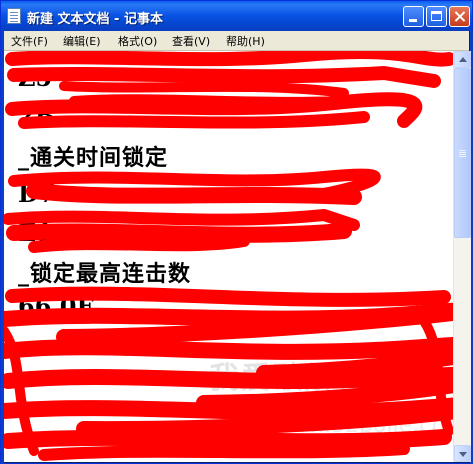  What do you see at coordinates (236, 16) in the screenshot?
I see `title-bar: 新建 文本文档 - 记事本` at bounding box center [236, 16].